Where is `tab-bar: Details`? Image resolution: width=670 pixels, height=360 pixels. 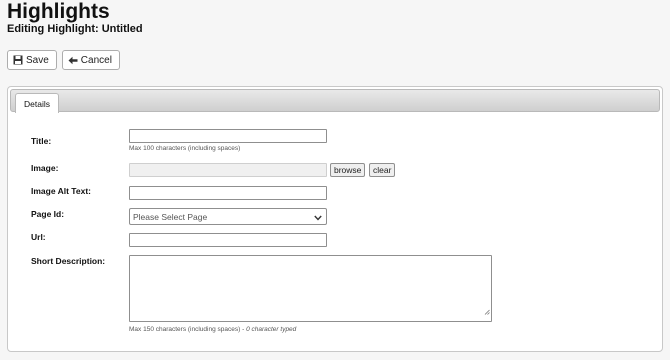 tab-bar: Details is located at coordinates (335, 101).